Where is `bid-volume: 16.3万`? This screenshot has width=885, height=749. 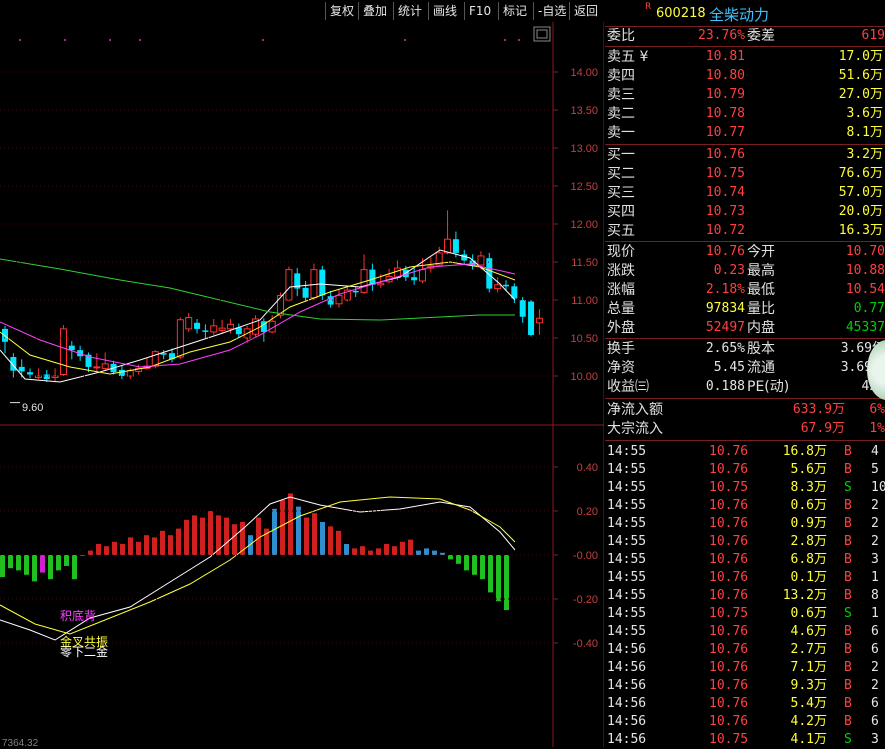 bid-volume: 16.3万 is located at coordinates (860, 230).